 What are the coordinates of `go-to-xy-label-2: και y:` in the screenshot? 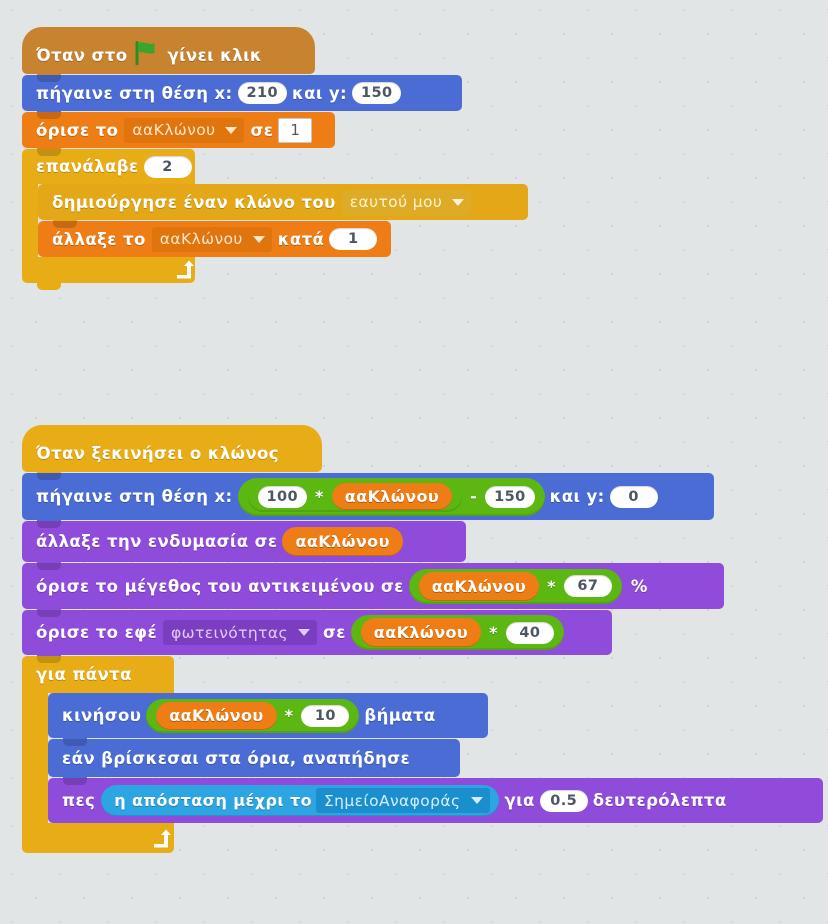 It's located at (320, 93).